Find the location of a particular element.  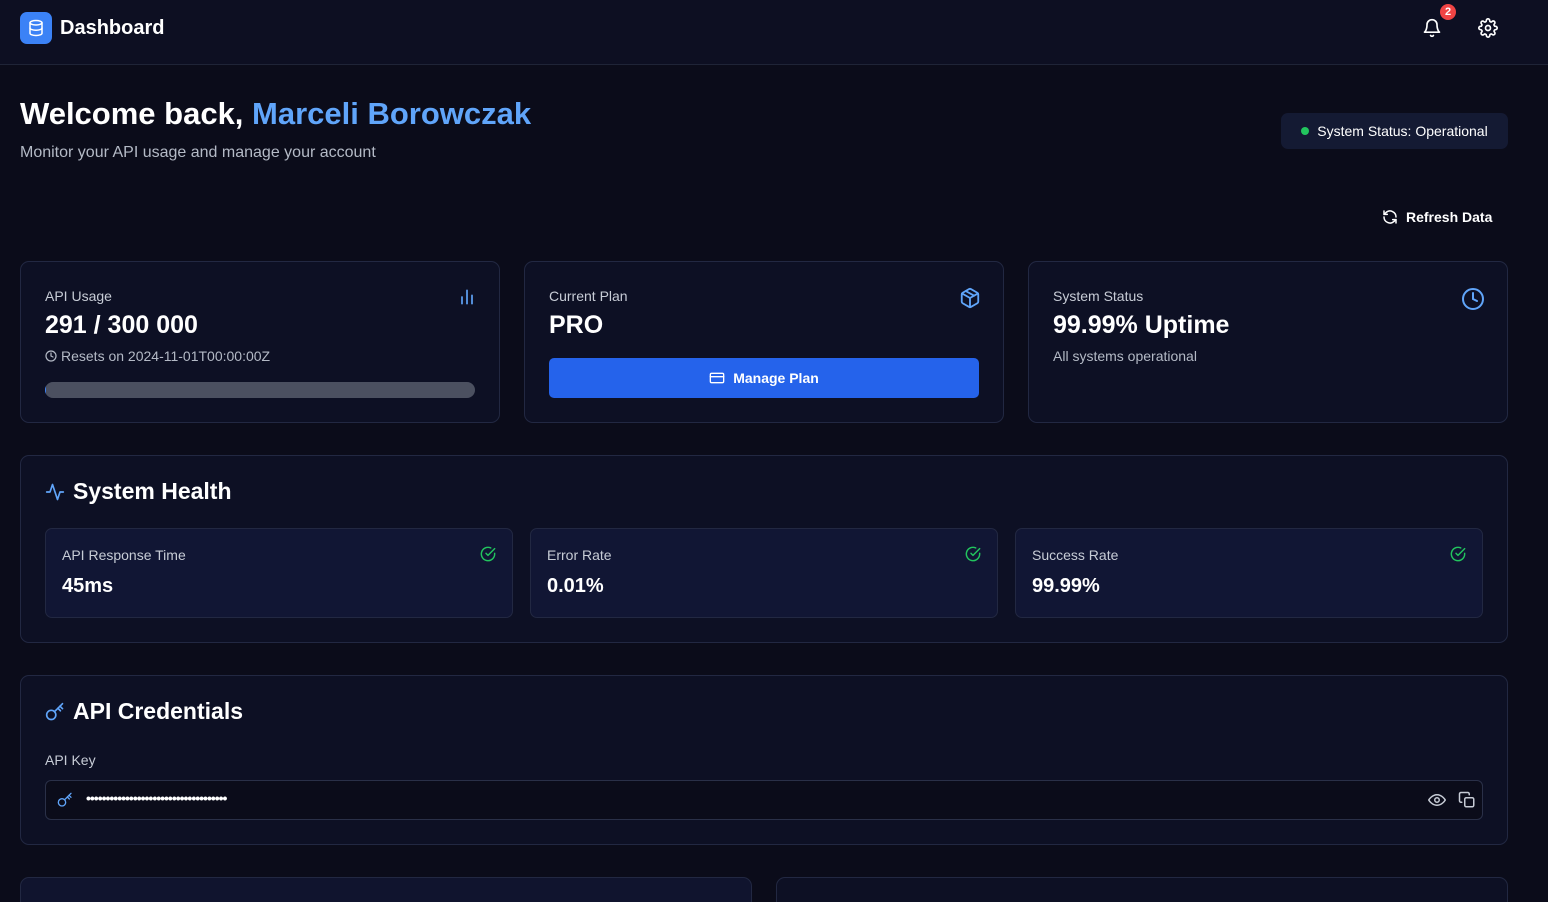

refresh-data-button: Refresh Data is located at coordinates (1437, 217).